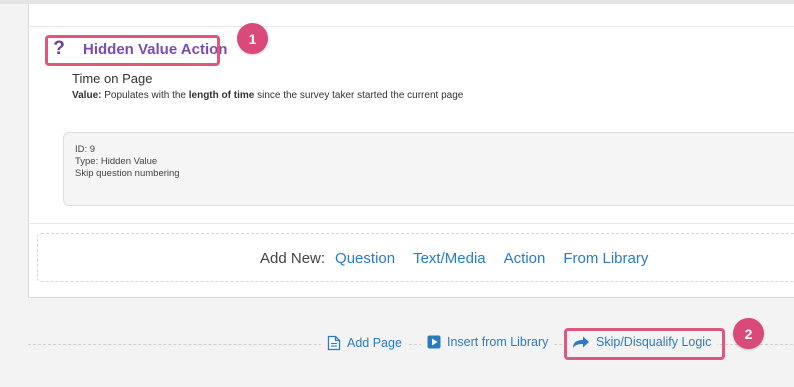 This screenshot has height=387, width=794. Describe the element at coordinates (334, 343) in the screenshot. I see `document-icon` at that location.